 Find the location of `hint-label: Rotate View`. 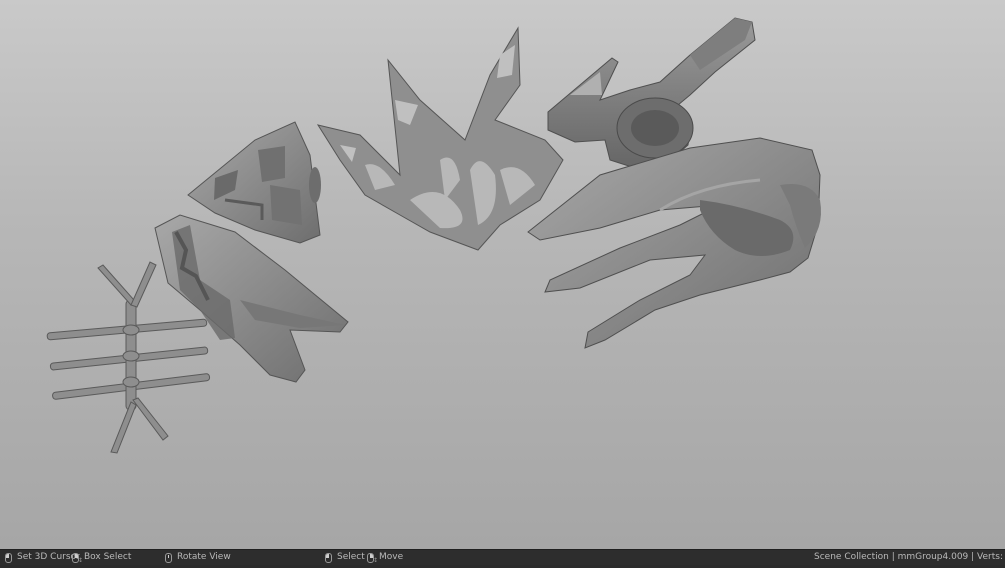

hint-label: Rotate View is located at coordinates (204, 557).